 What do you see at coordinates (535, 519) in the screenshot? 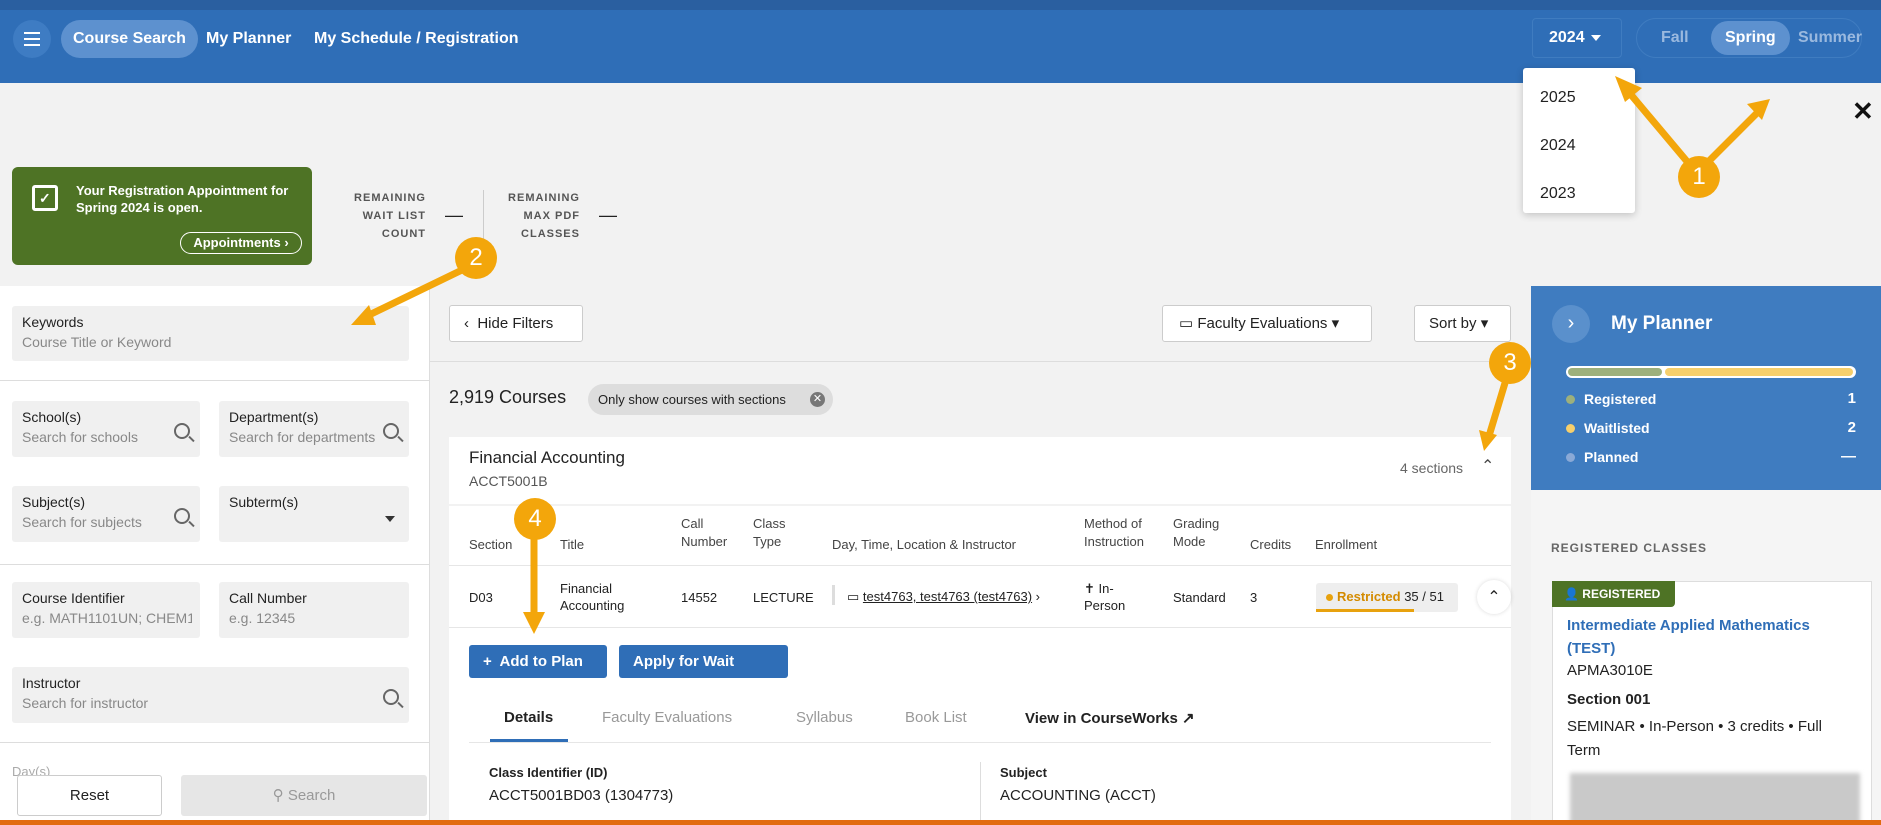
I see `annotation-badge: 4` at bounding box center [535, 519].